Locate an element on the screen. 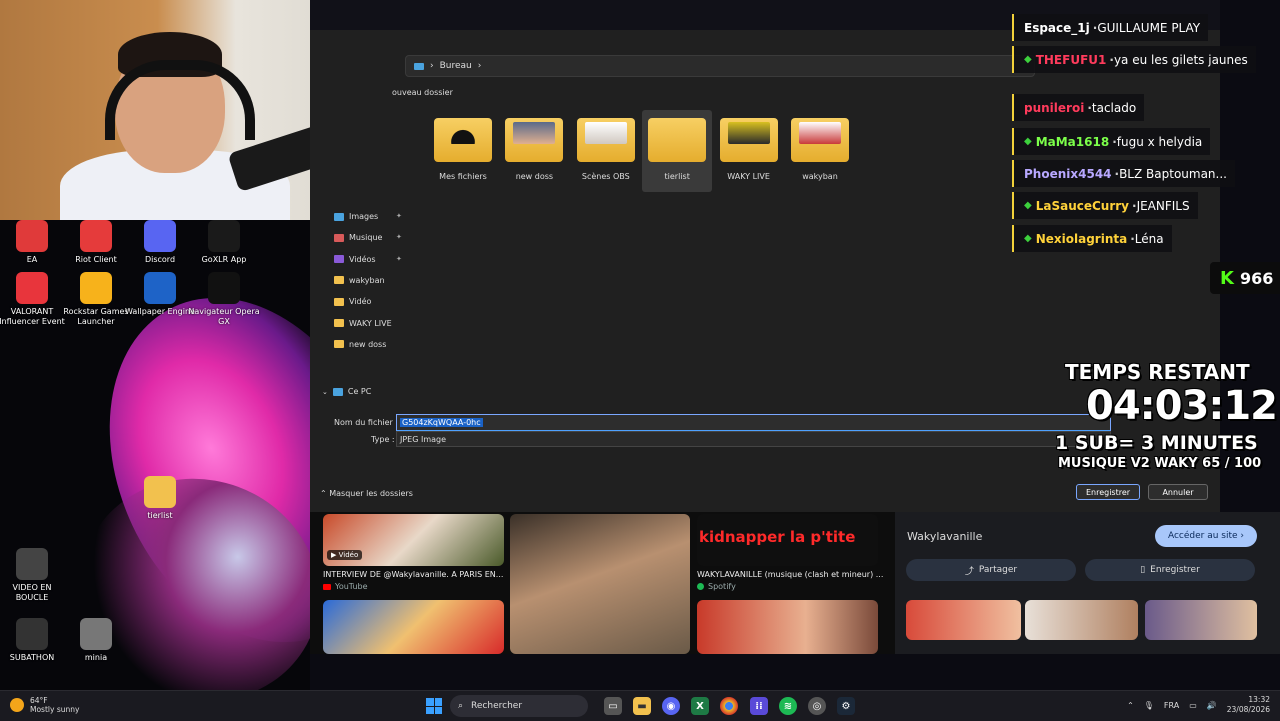  language-indicator: FRA is located at coordinates (1171, 705).